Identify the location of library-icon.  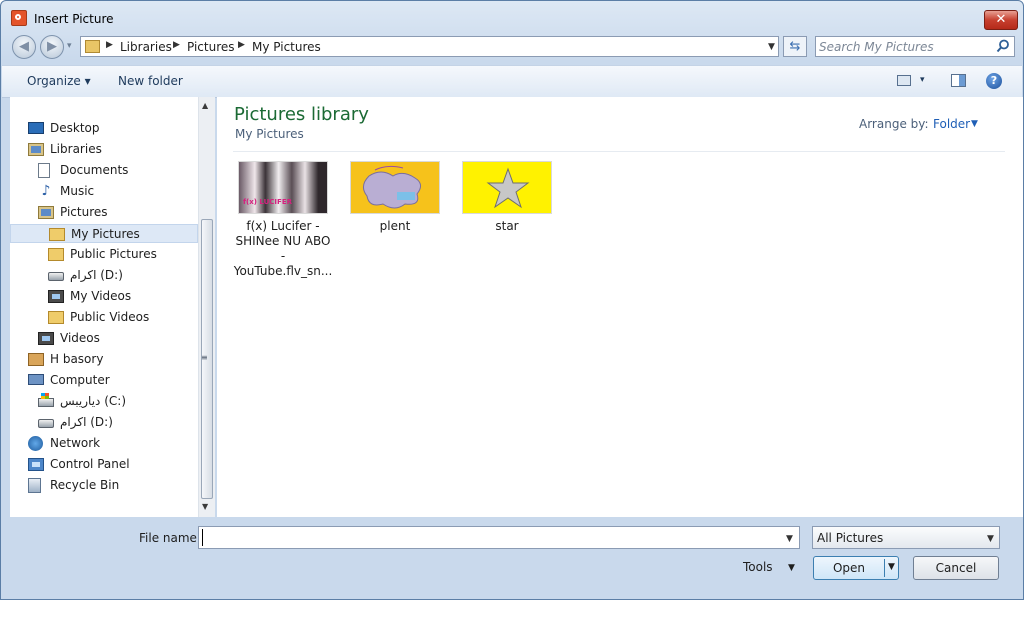
(36, 149).